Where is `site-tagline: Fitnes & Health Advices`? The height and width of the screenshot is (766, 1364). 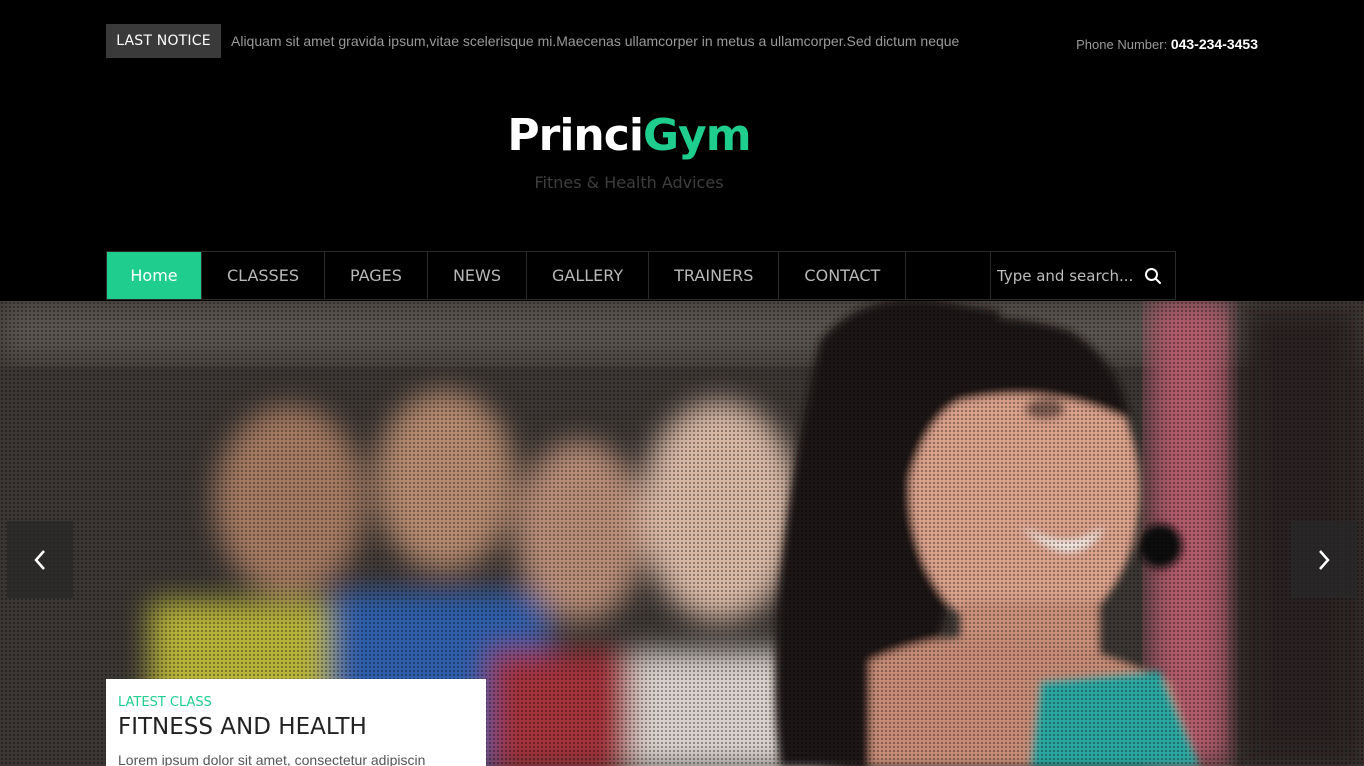 site-tagline: Fitnes & Health Advices is located at coordinates (629, 182).